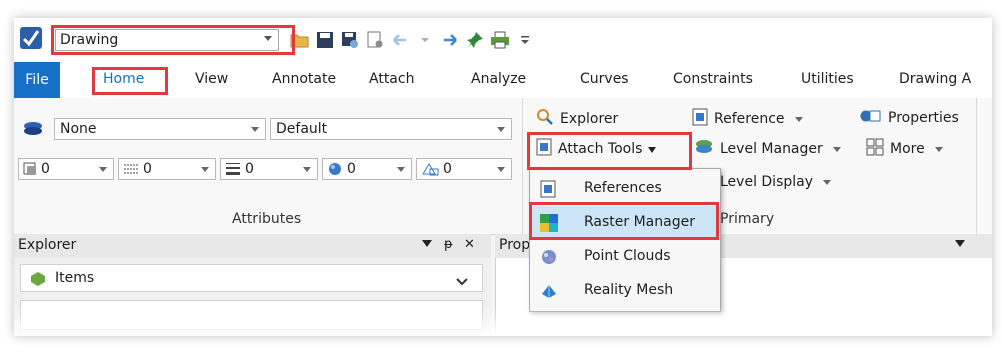  Describe the element at coordinates (167, 40) in the screenshot. I see `workflow-select: Drawing` at that location.